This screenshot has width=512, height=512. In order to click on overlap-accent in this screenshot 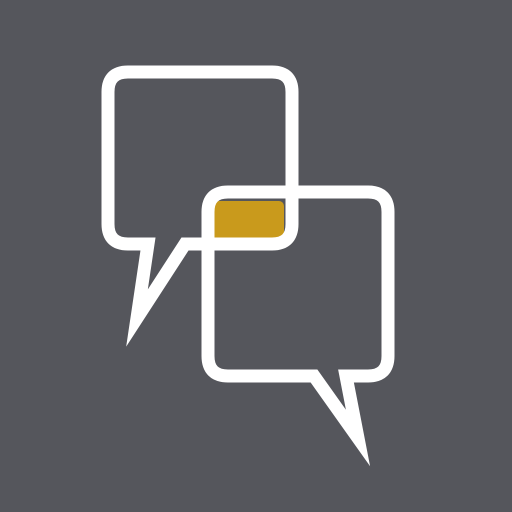, I will do `click(249, 222)`.